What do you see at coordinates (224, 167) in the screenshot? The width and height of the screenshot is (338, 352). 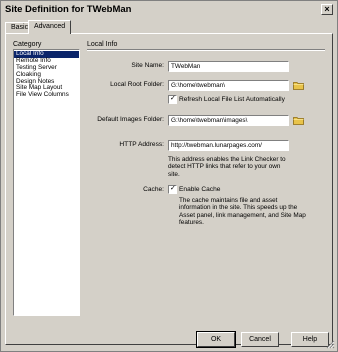 I see `help-line: detect HTTP links that refer to your own` at bounding box center [224, 167].